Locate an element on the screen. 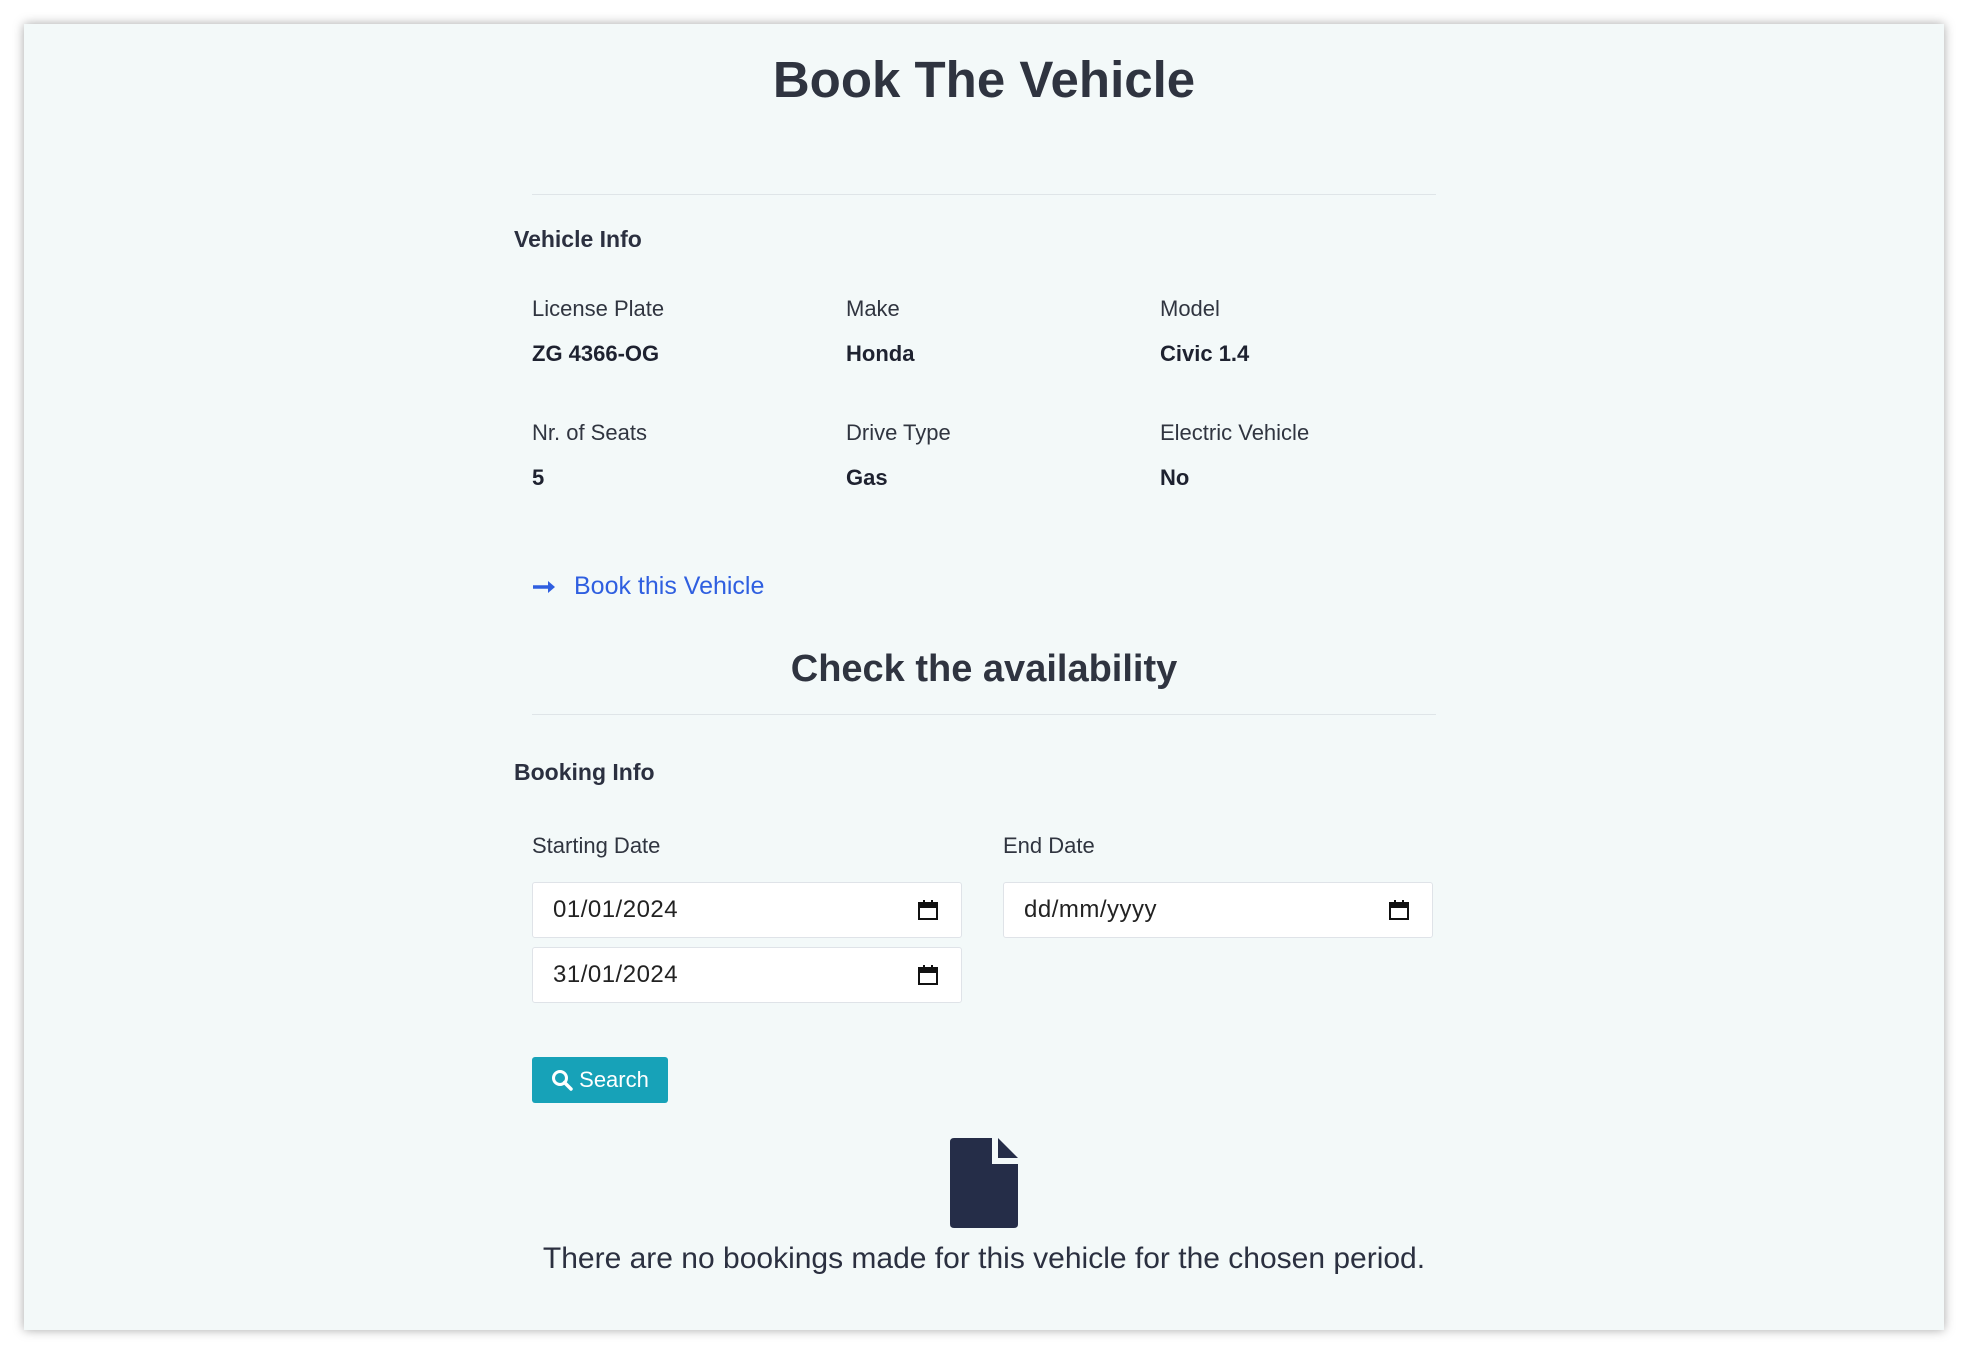  starting-date-input-2: 31/01/2024 is located at coordinates (747, 975).